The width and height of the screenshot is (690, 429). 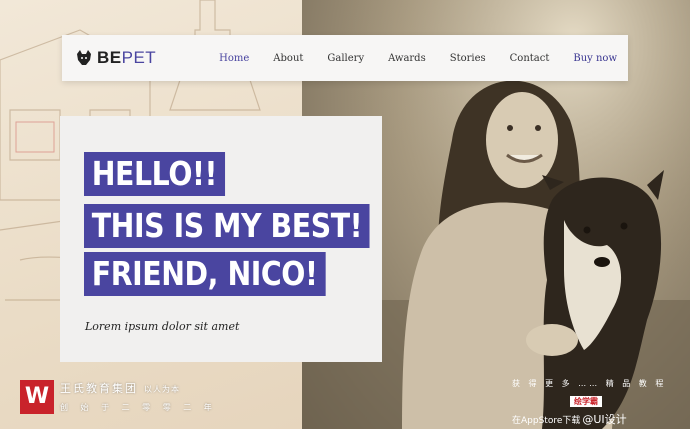 I want to click on nav-contact-link: Contact, so click(x=530, y=58).